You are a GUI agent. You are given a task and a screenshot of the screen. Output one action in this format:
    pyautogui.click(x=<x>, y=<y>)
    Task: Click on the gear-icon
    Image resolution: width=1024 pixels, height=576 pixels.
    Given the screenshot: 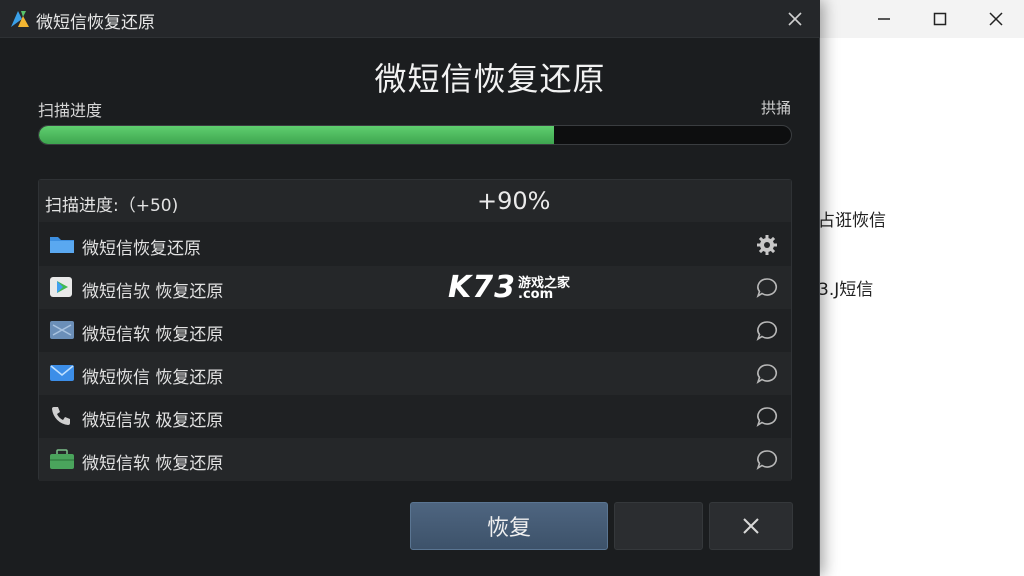 What is the action you would take?
    pyautogui.click(x=767, y=245)
    